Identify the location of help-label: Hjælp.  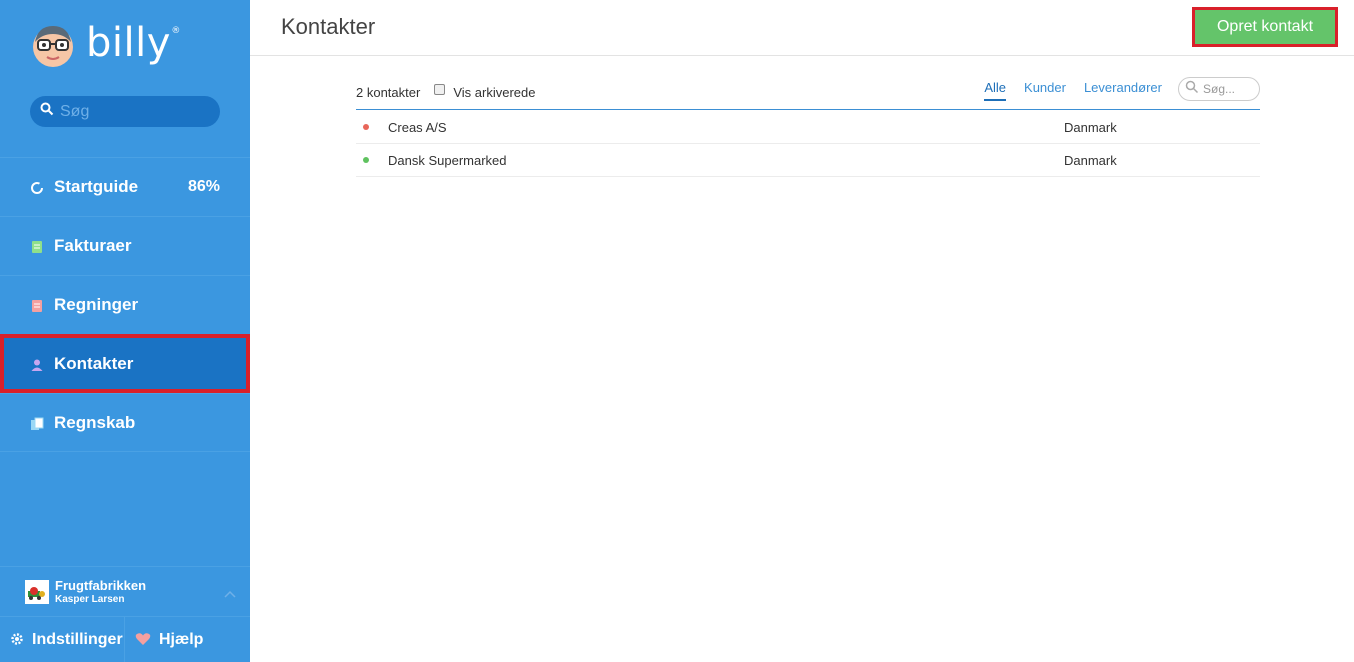
(181, 639).